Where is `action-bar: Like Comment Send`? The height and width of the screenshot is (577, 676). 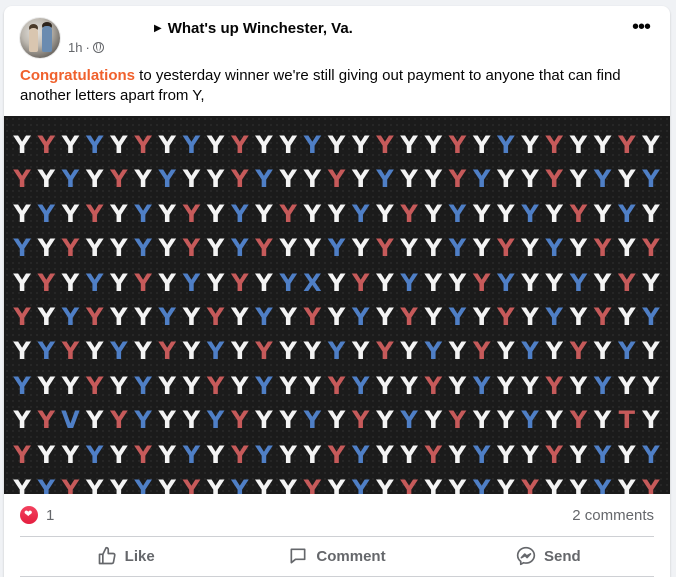
action-bar: Like Comment Send is located at coordinates (337, 556).